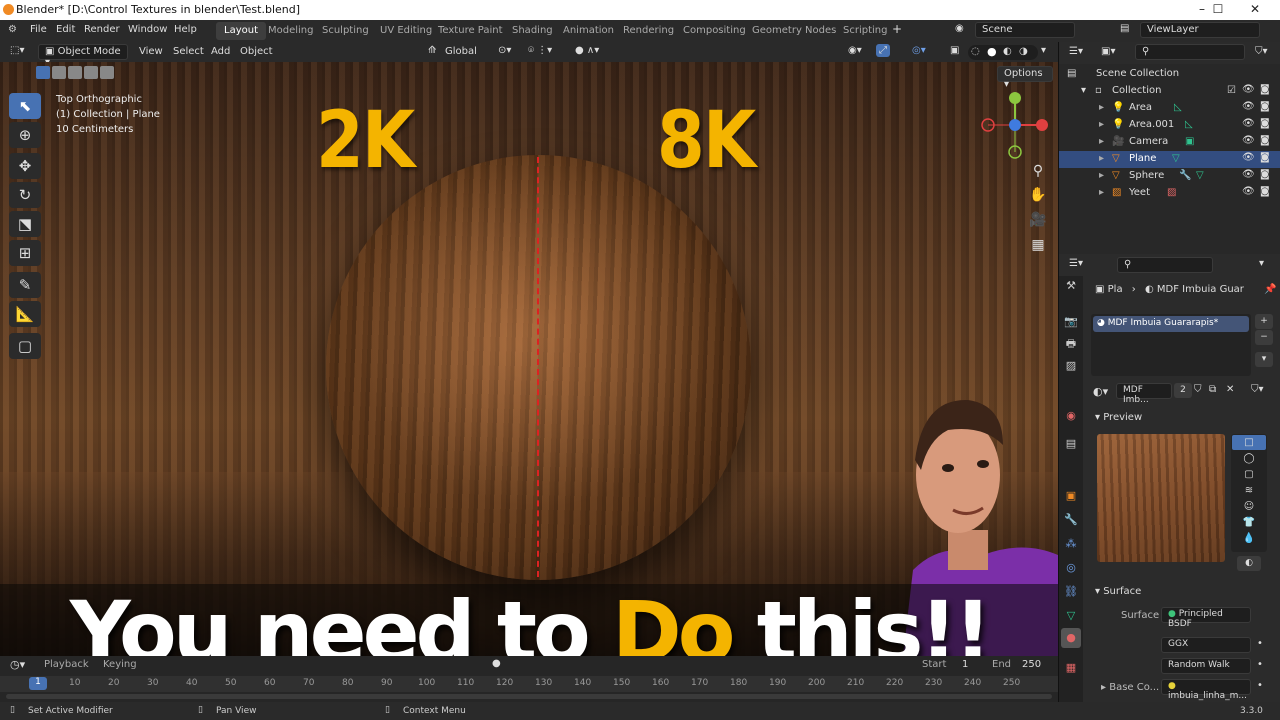  What do you see at coordinates (1071, 568) in the screenshot?
I see `physics-tab-icon: ◎` at bounding box center [1071, 568].